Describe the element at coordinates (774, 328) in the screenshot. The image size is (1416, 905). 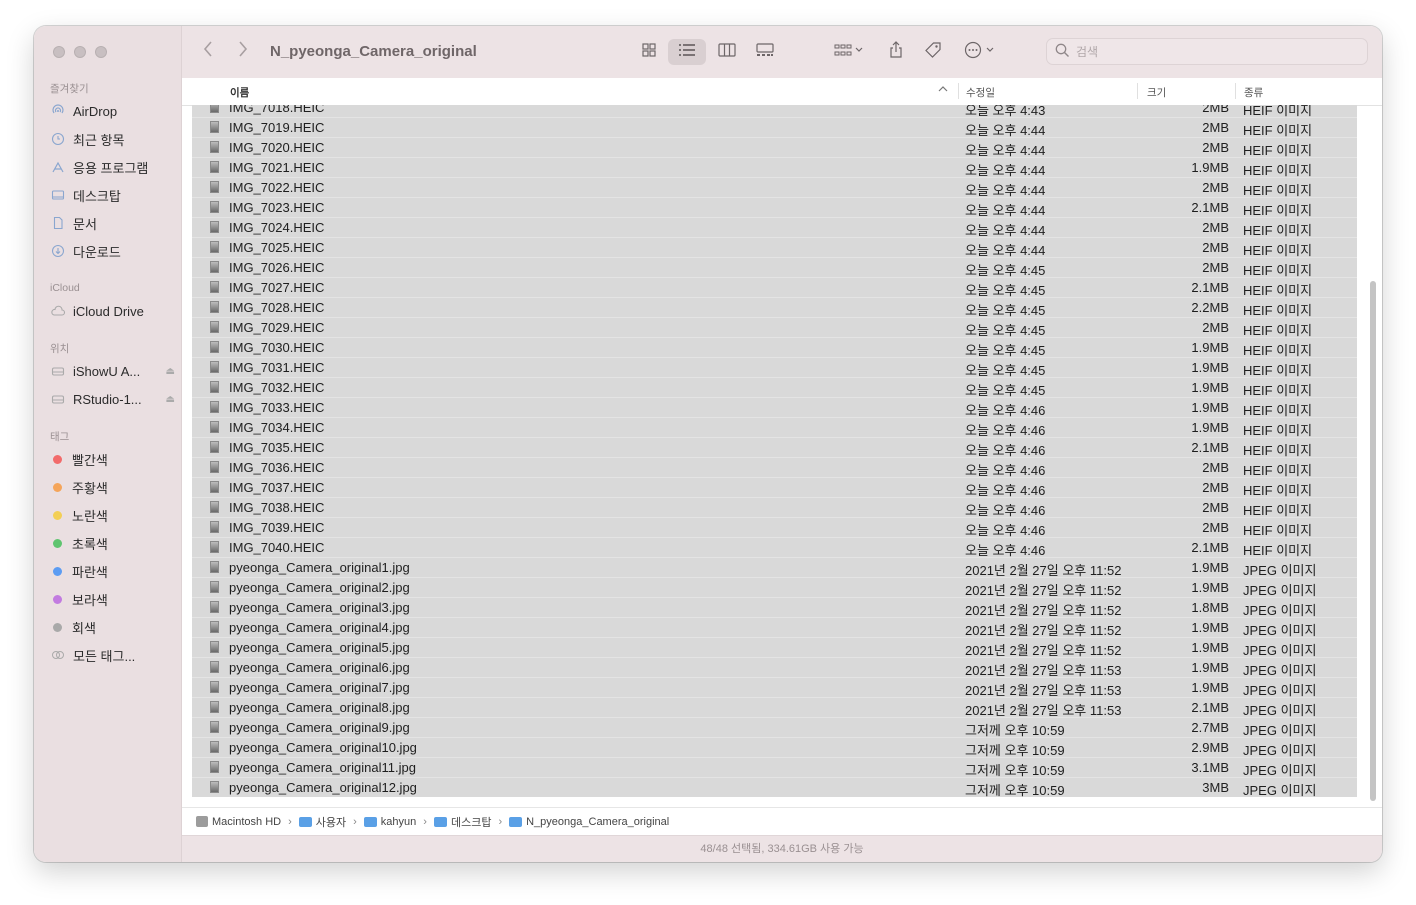
I see `file-row: IMG_7029.HEIC 오늘 오후 4:45 2MB HEIF 이미지` at that location.